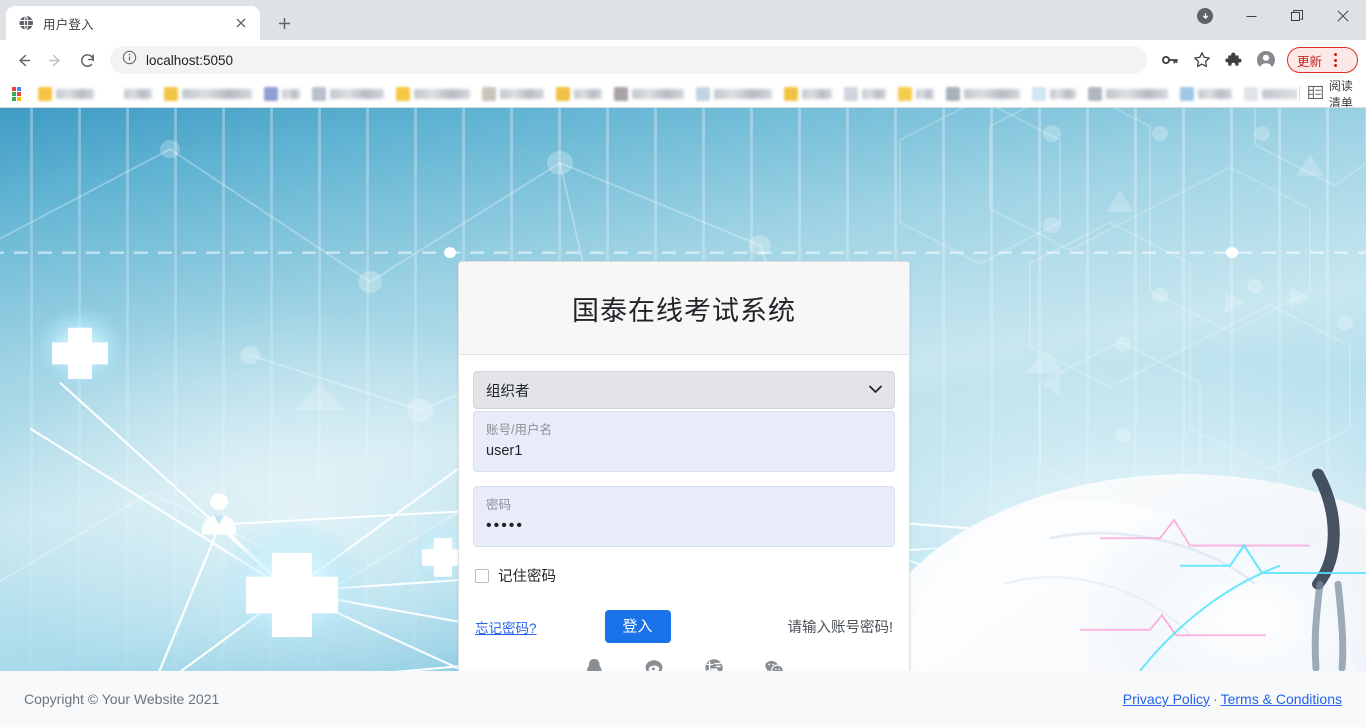 This screenshot has height=727, width=1366. What do you see at coordinates (875, 390) in the screenshot?
I see `chevron-down-icon` at bounding box center [875, 390].